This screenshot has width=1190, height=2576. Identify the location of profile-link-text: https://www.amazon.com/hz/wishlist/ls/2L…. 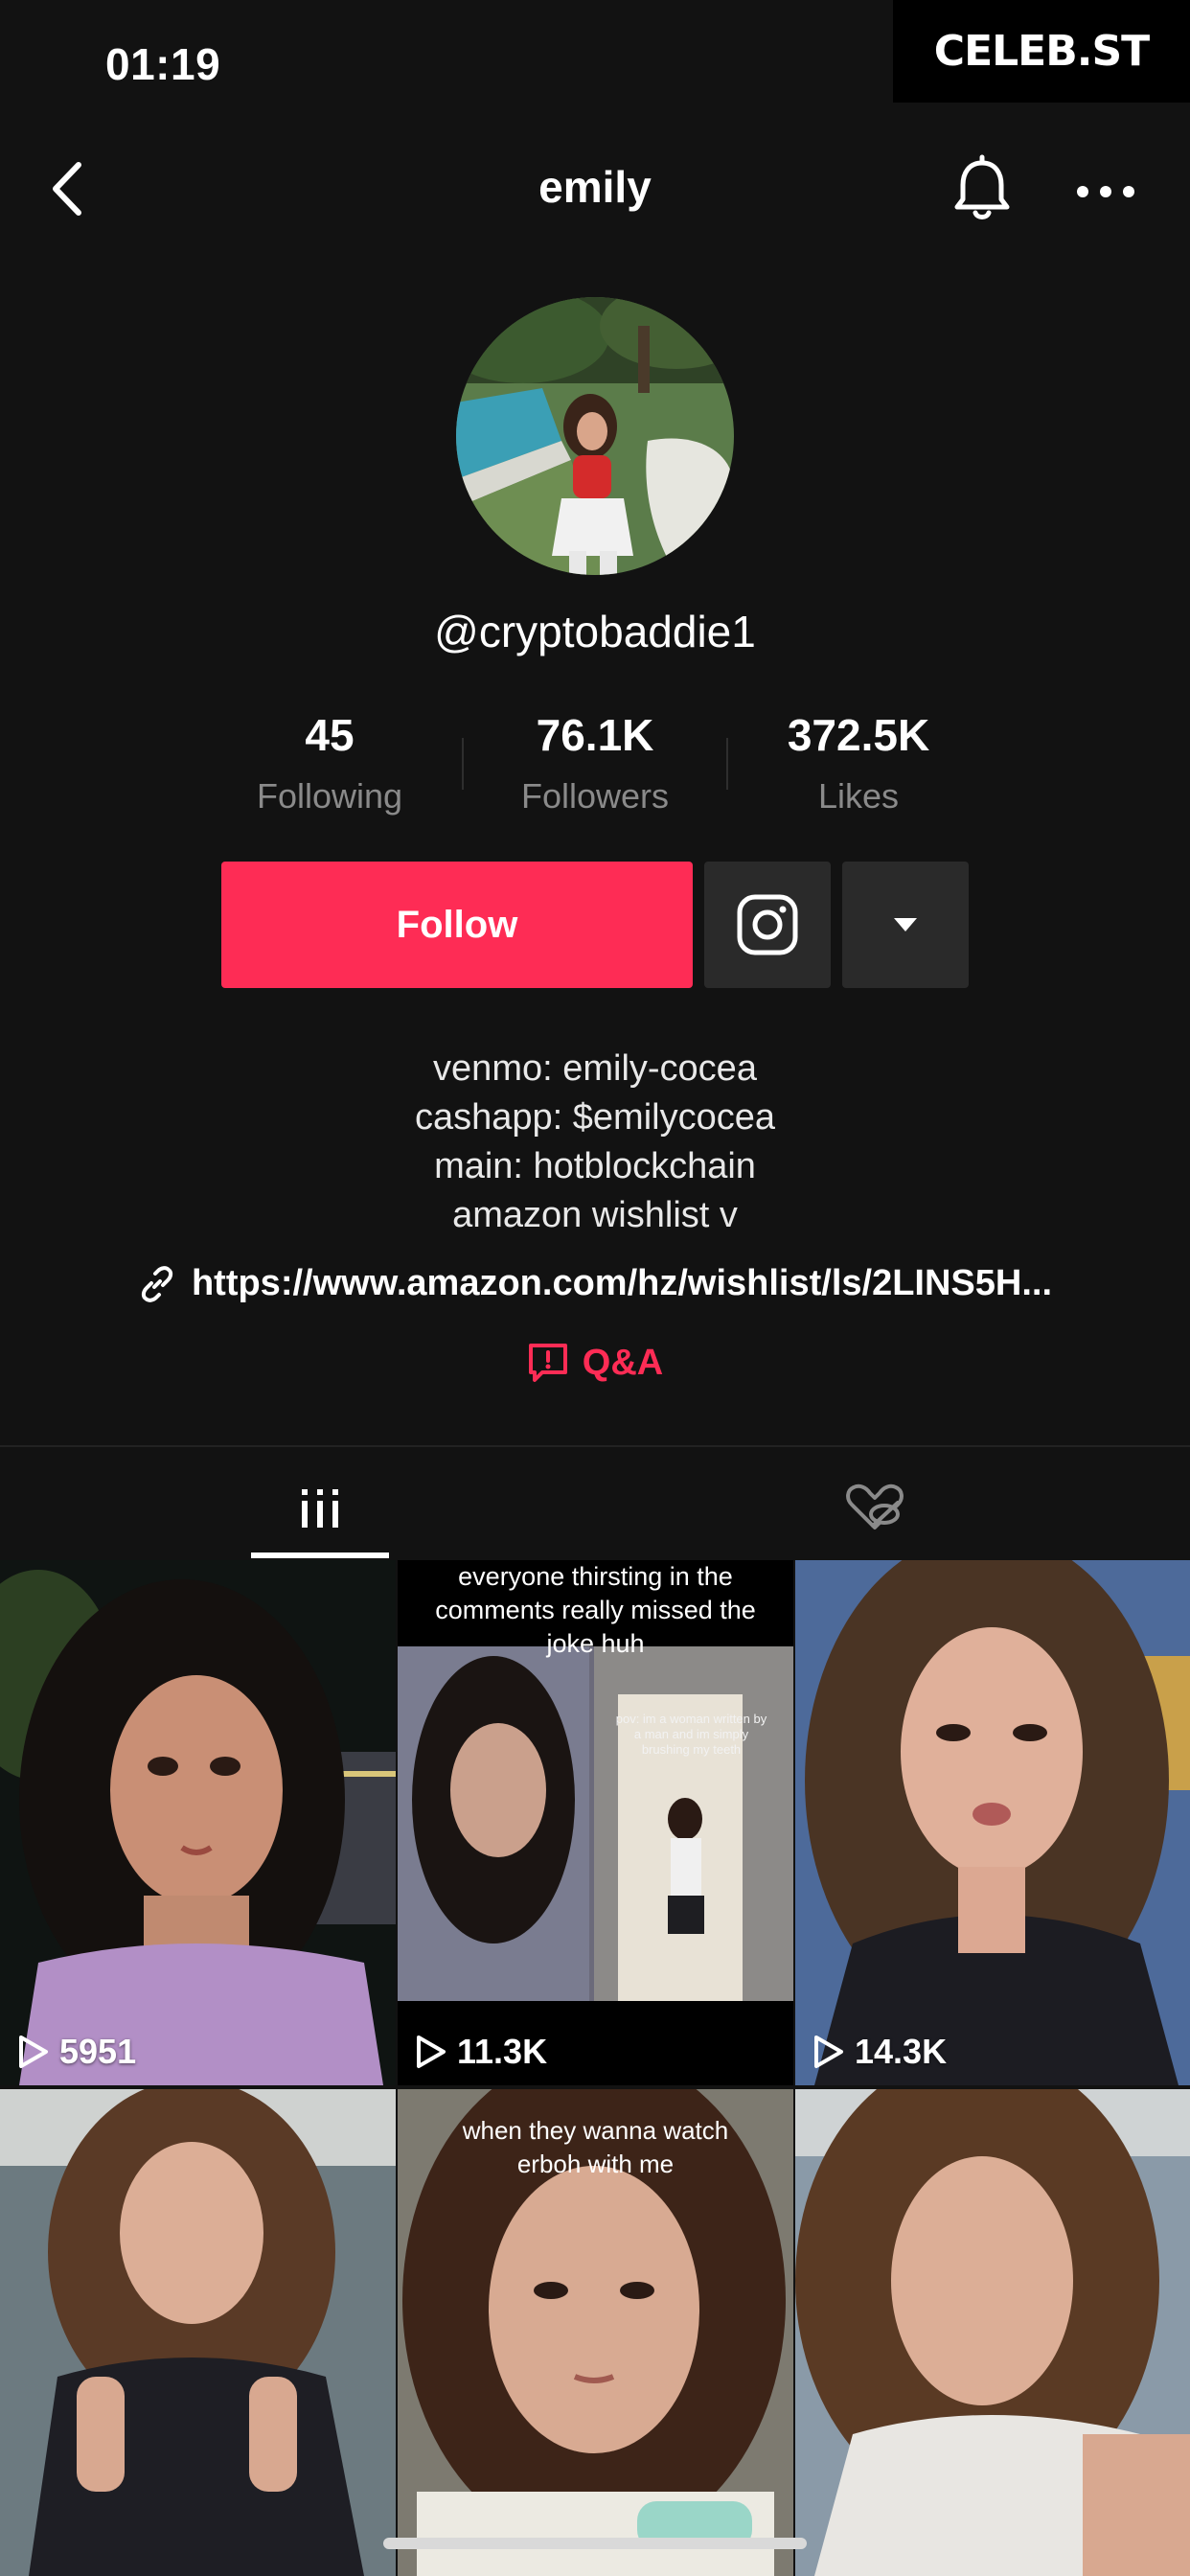
(622, 1283).